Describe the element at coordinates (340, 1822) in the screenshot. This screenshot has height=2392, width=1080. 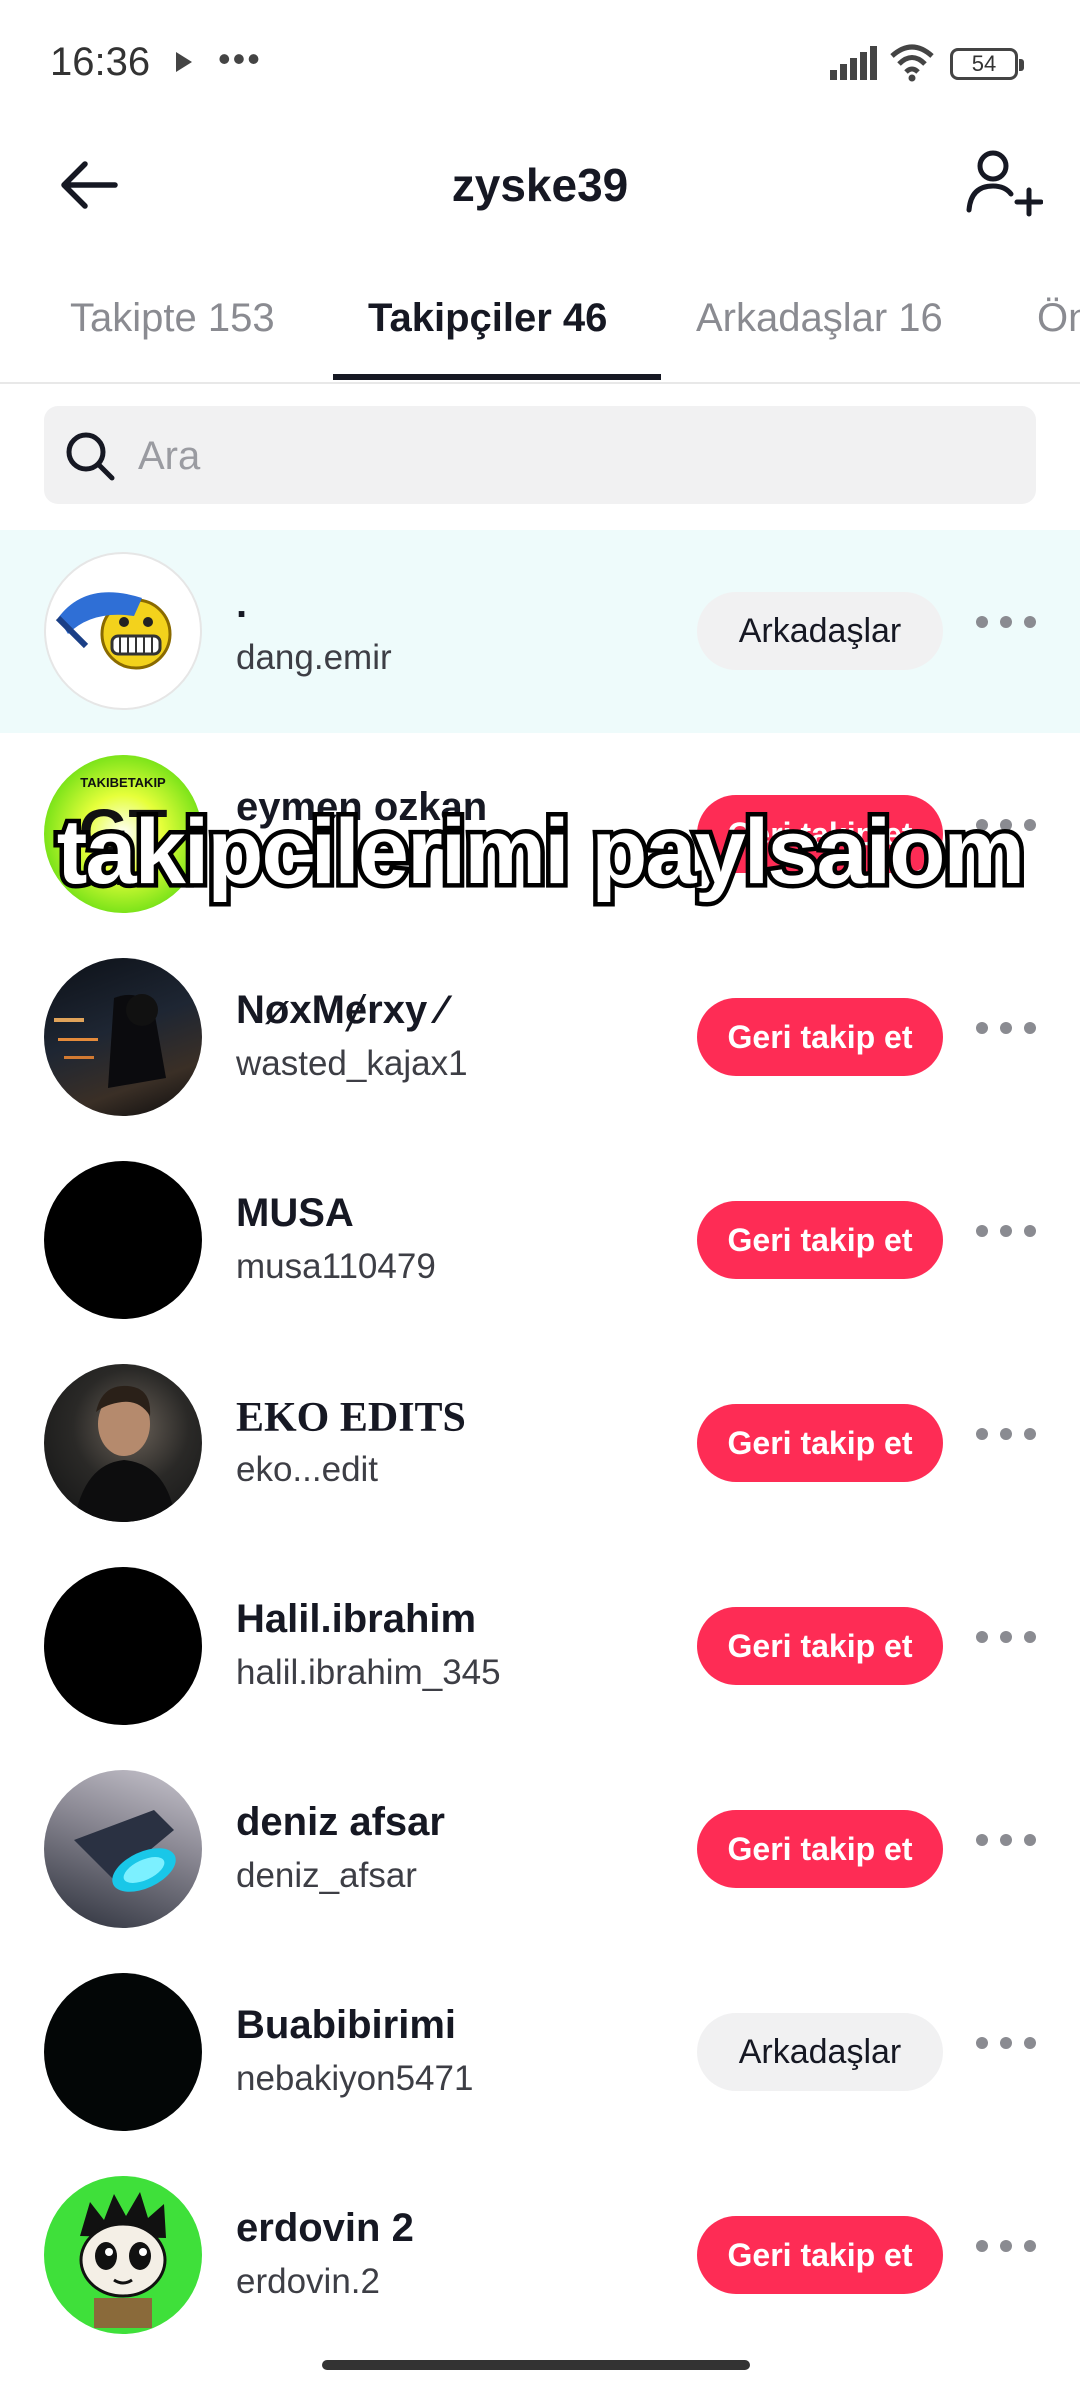
I see `follower-nickname: deniz afsar` at that location.